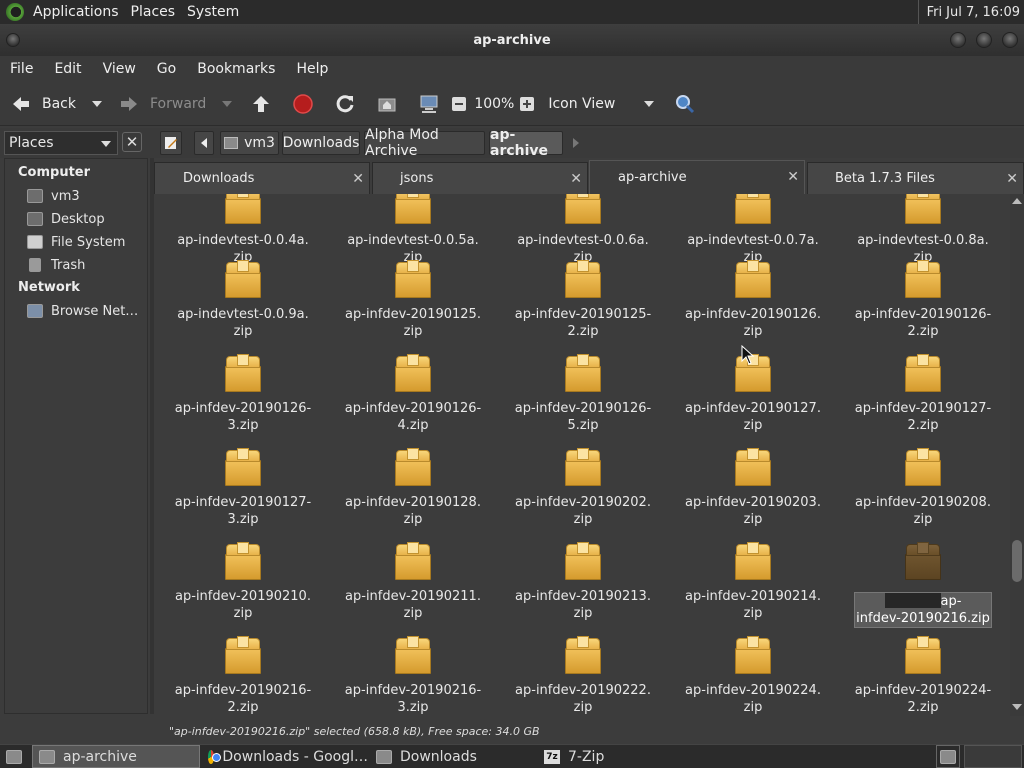 Image resolution: width=1024 pixels, height=768 pixels. I want to click on file-item: ap-infdev-20190127- 2.zip, so click(923, 401).